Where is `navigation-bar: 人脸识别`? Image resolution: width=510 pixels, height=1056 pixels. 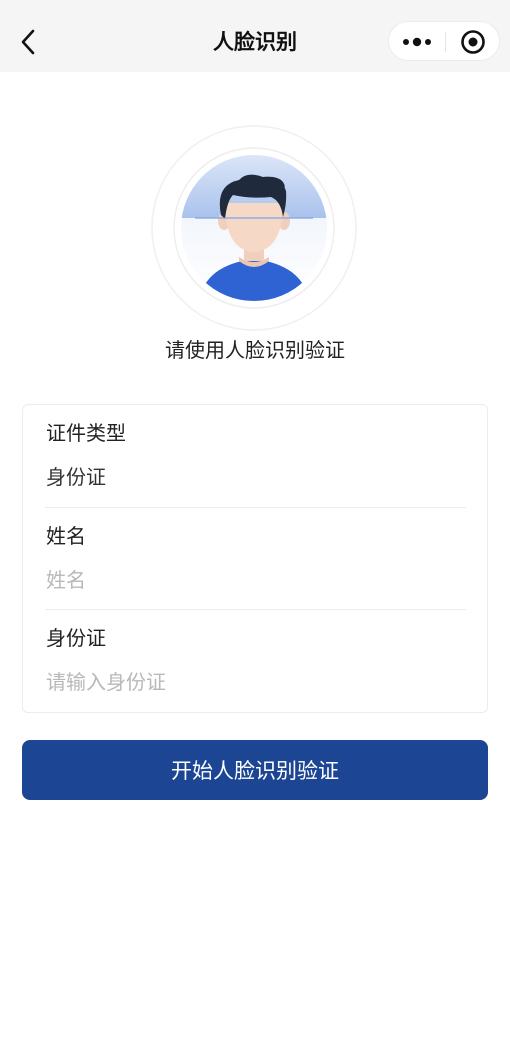 navigation-bar: 人脸识别 is located at coordinates (255, 36).